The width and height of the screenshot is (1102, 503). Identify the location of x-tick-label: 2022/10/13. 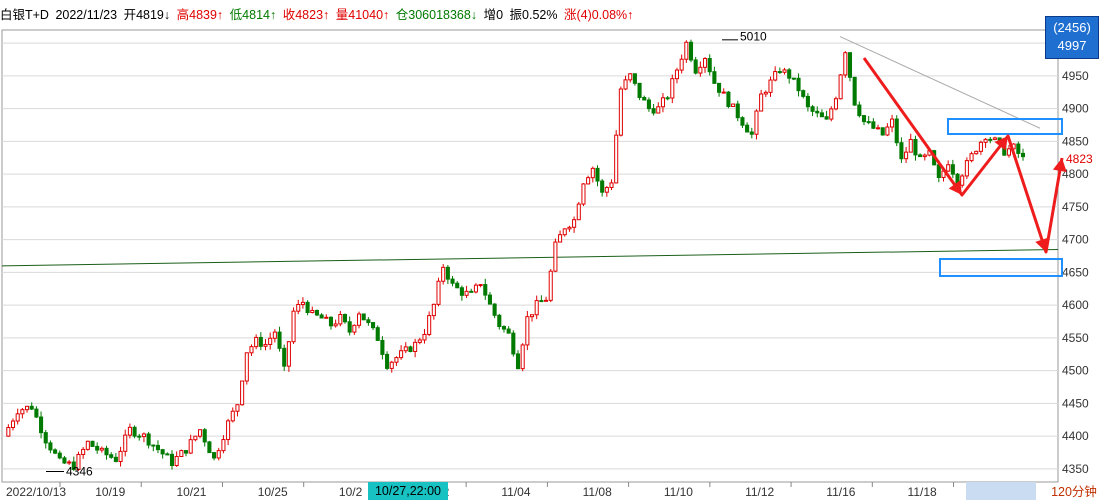
(36, 492).